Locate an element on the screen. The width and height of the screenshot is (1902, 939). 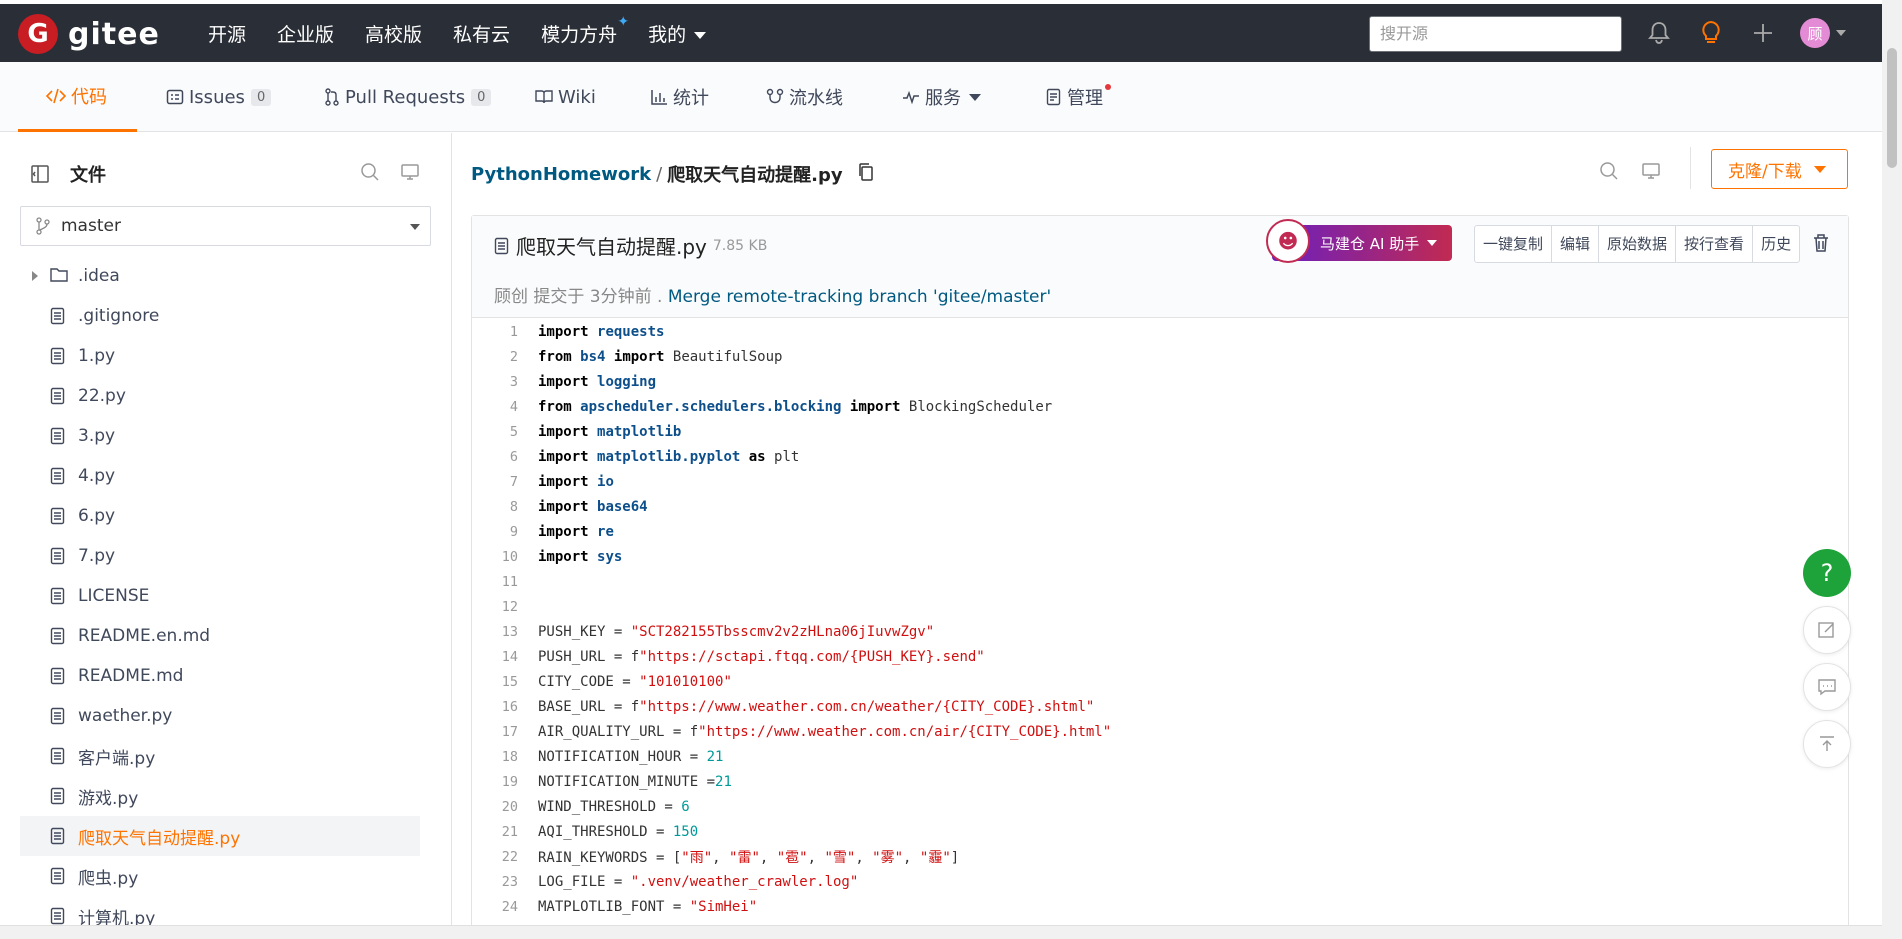
tab-manage: 管理 is located at coordinates (1078, 97).